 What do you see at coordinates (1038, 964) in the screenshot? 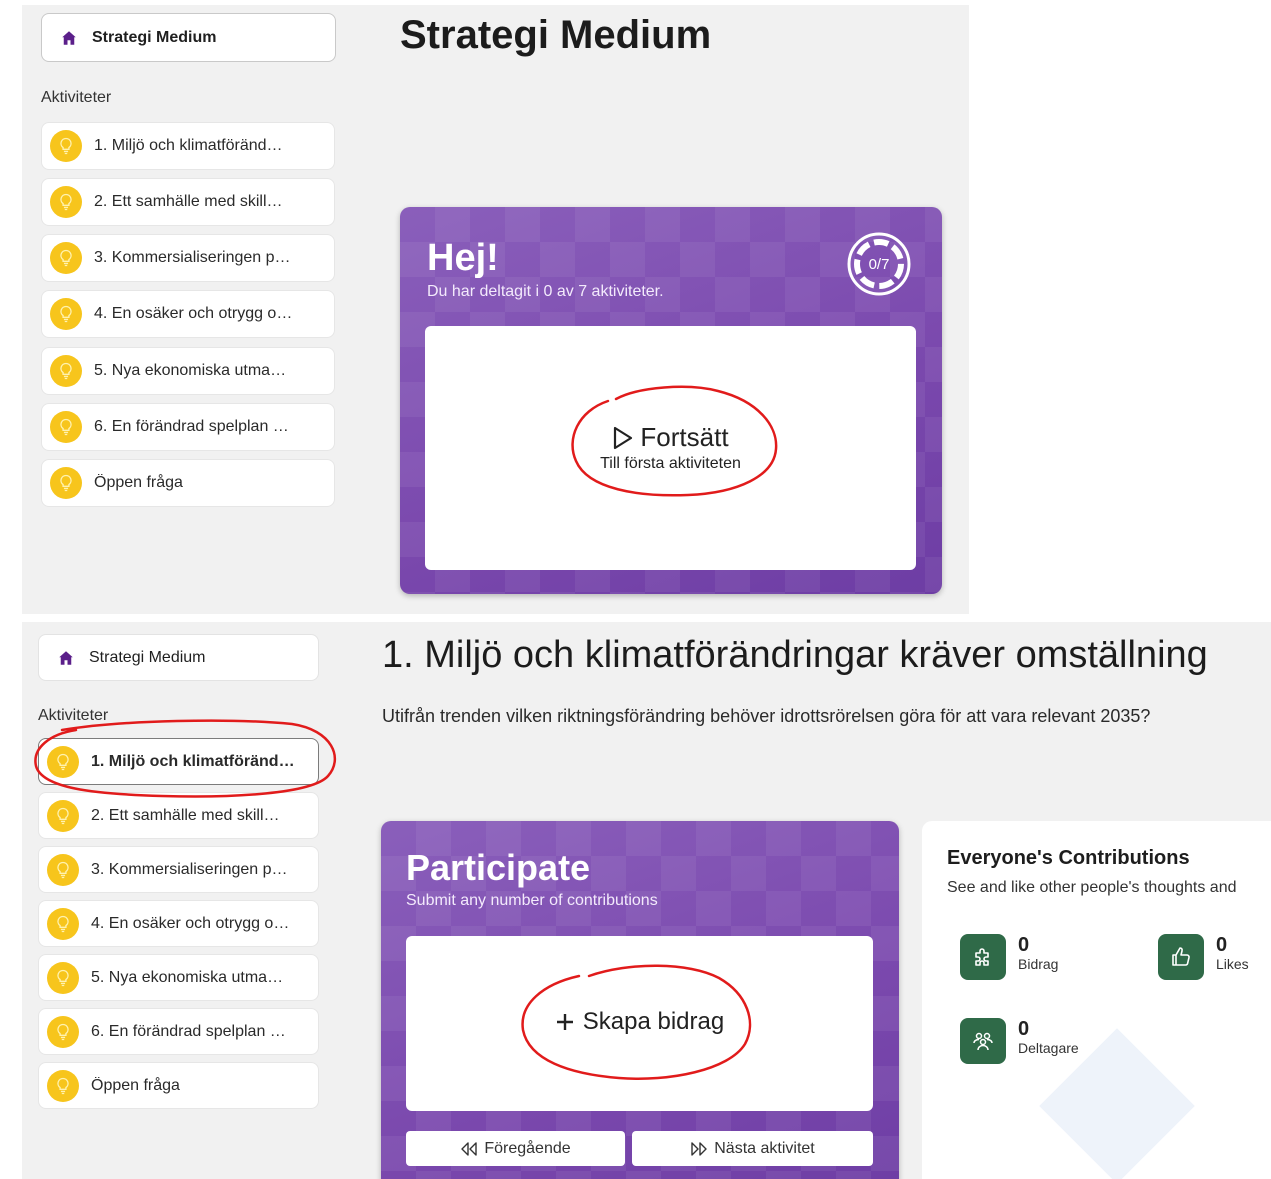
I see `stat-label: Bidrag` at bounding box center [1038, 964].